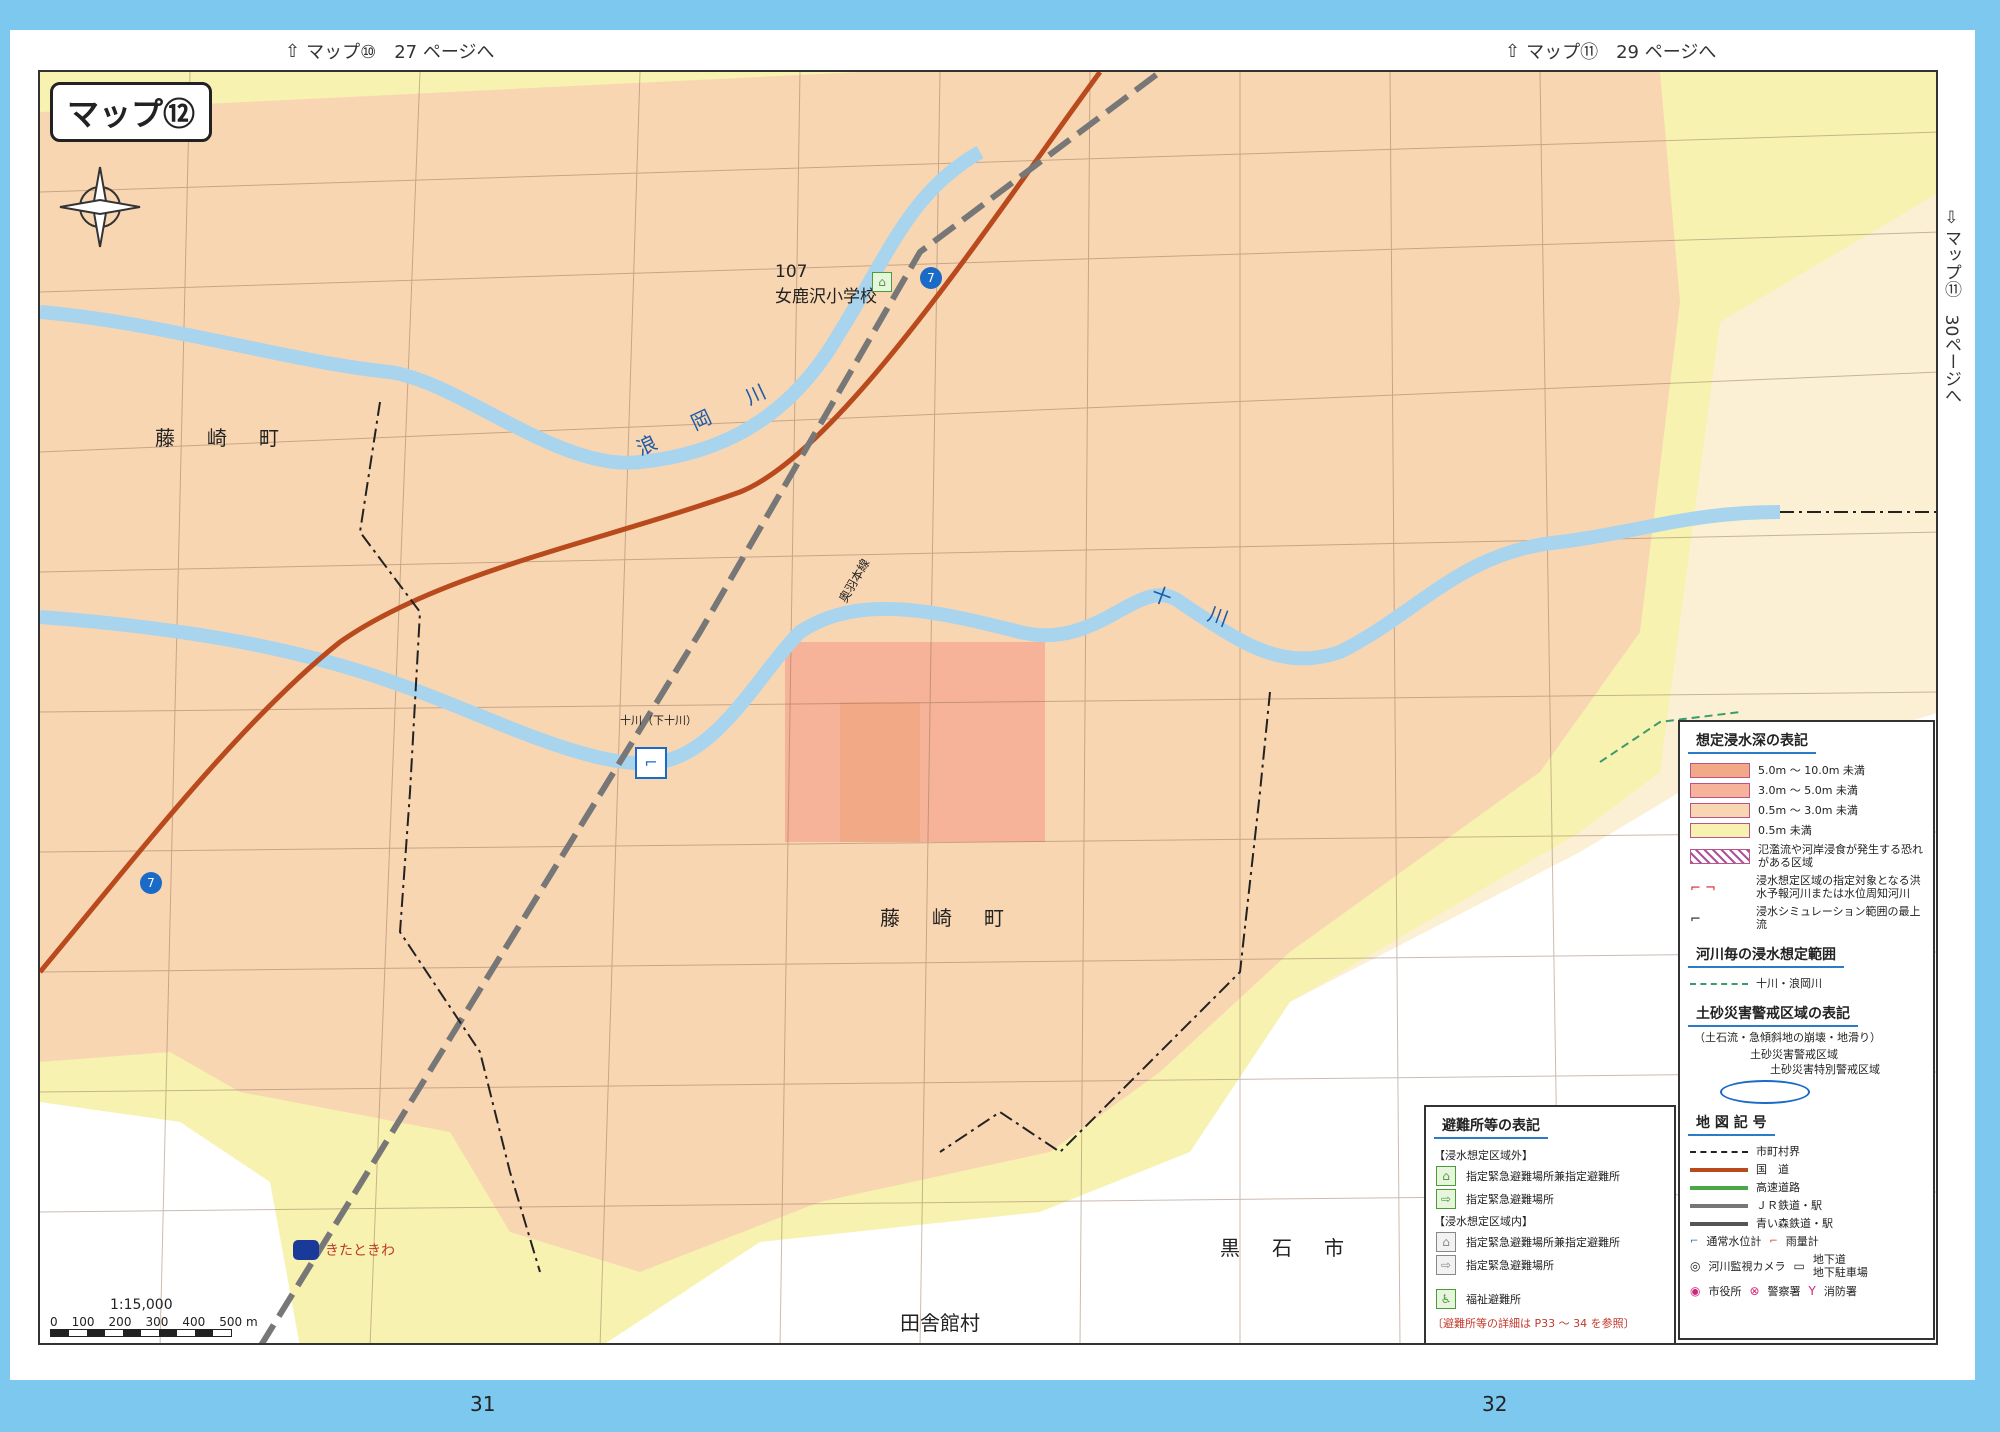  Describe the element at coordinates (1703, 888) in the screenshot. I see `designated-river-marker-icon: ⌐ ¬` at that location.